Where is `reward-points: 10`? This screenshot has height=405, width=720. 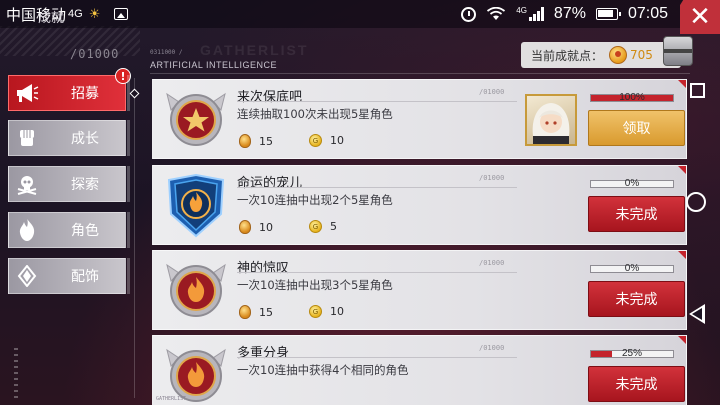
reward-points: 10 is located at coordinates (256, 227).